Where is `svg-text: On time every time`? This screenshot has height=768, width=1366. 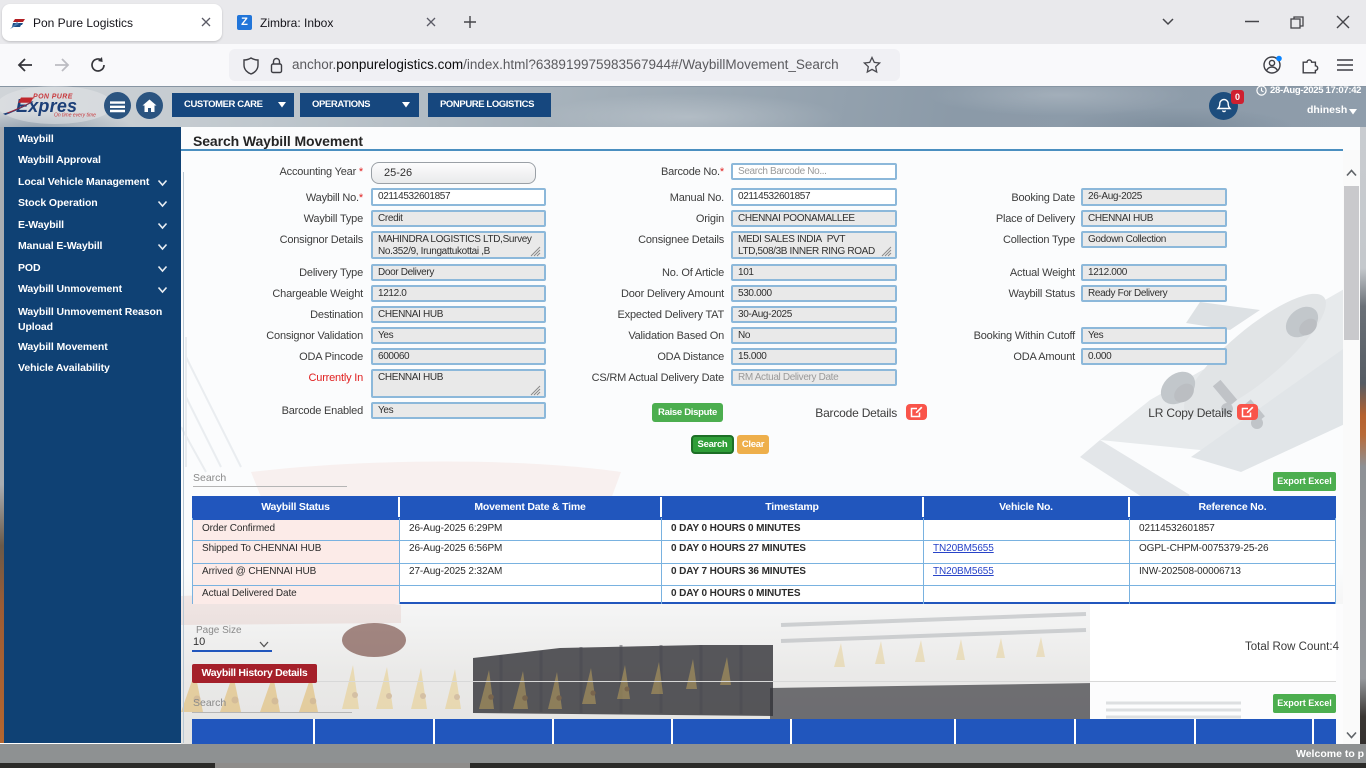 svg-text: On time every time is located at coordinates (75, 115).